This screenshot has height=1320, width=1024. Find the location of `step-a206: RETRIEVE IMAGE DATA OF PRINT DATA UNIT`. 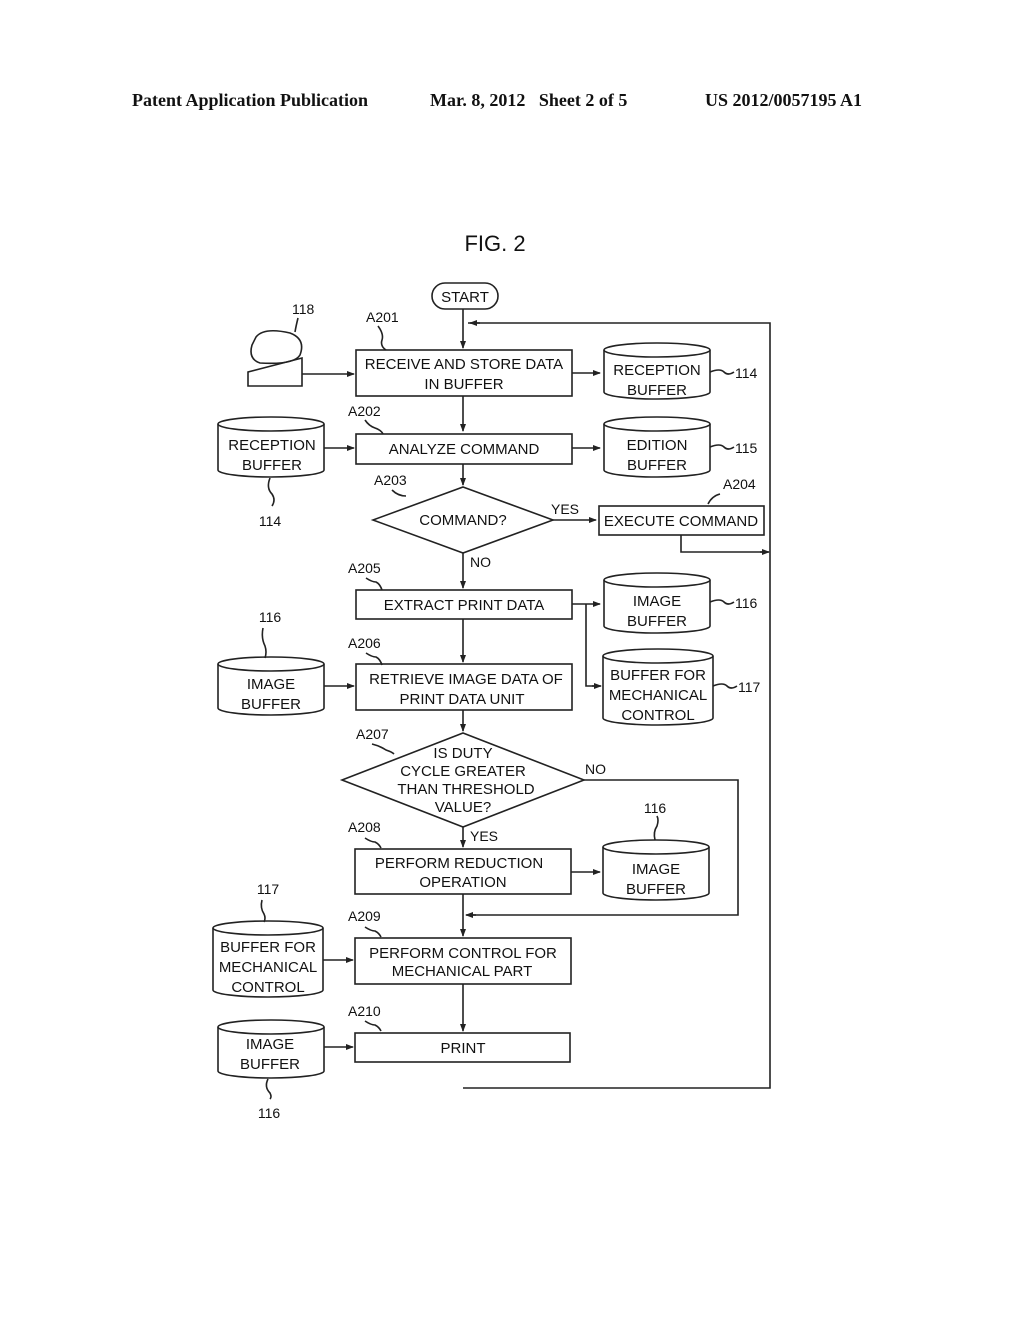

step-a206: RETRIEVE IMAGE DATA OF PRINT DATA UNIT is located at coordinates (464, 687).